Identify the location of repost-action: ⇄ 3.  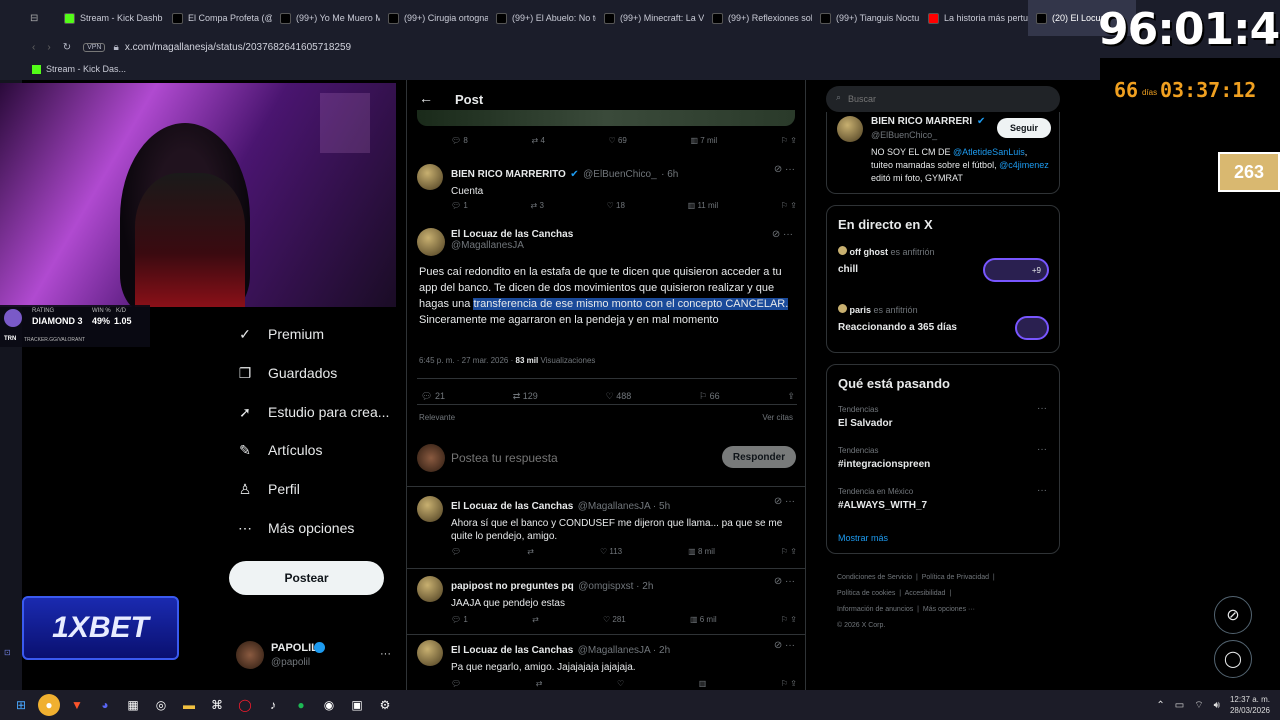
(537, 205).